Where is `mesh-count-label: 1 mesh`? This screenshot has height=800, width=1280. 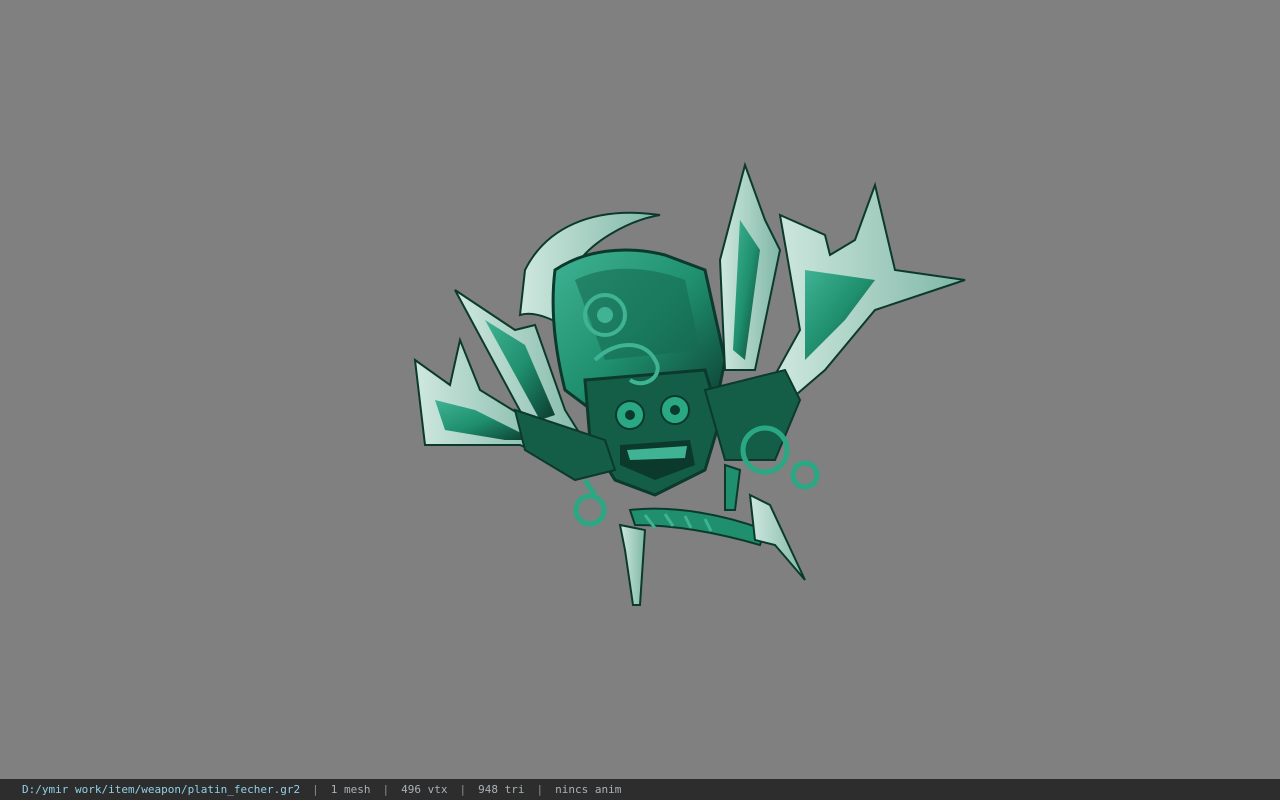 mesh-count-label: 1 mesh is located at coordinates (350, 789).